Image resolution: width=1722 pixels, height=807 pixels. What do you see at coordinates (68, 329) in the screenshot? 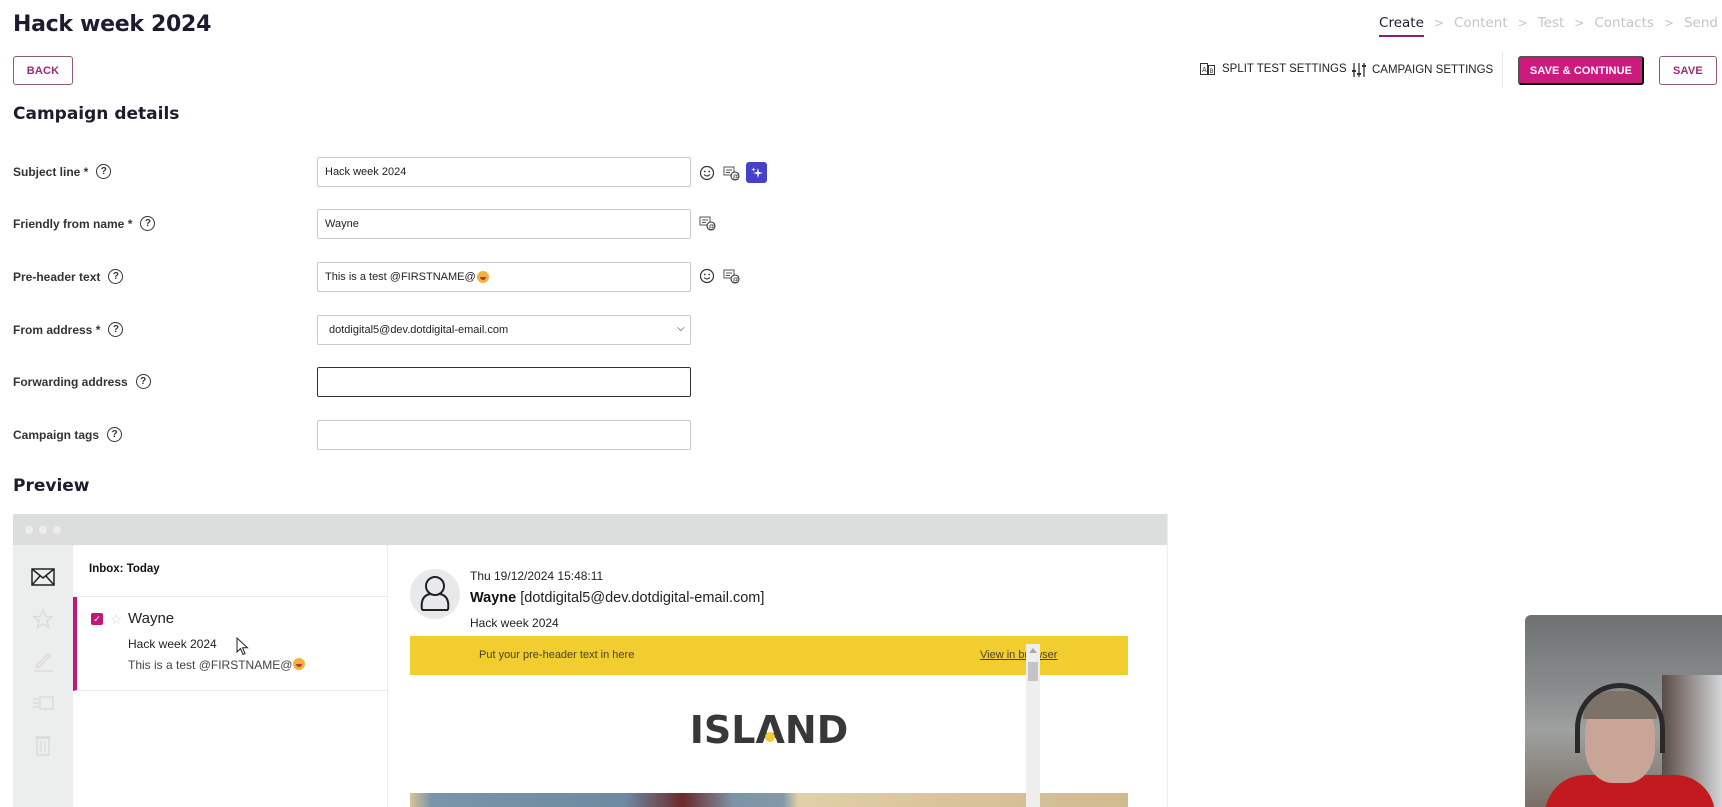
I see `from-address-label: From address *?` at bounding box center [68, 329].